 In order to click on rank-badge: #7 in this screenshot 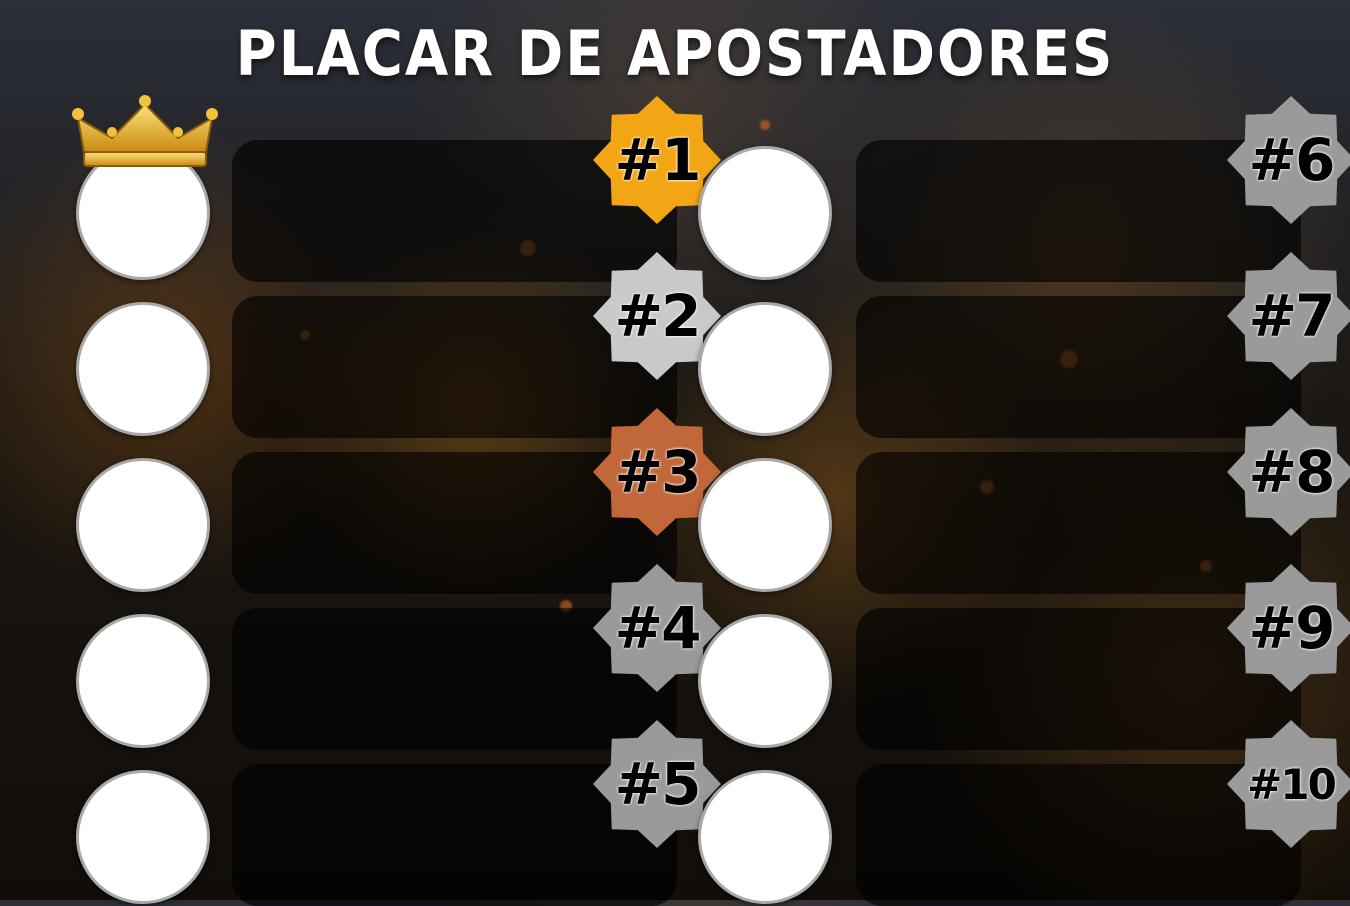, I will do `click(1287, 316)`.